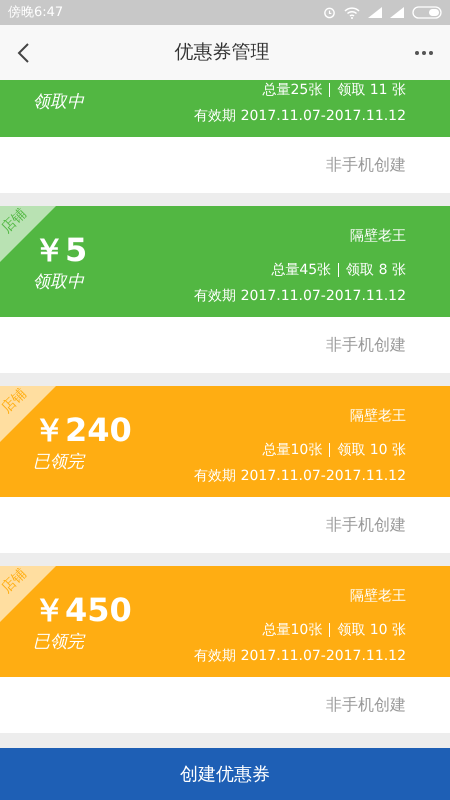 The image size is (450, 800). I want to click on page-title: 优惠券管理, so click(222, 53).